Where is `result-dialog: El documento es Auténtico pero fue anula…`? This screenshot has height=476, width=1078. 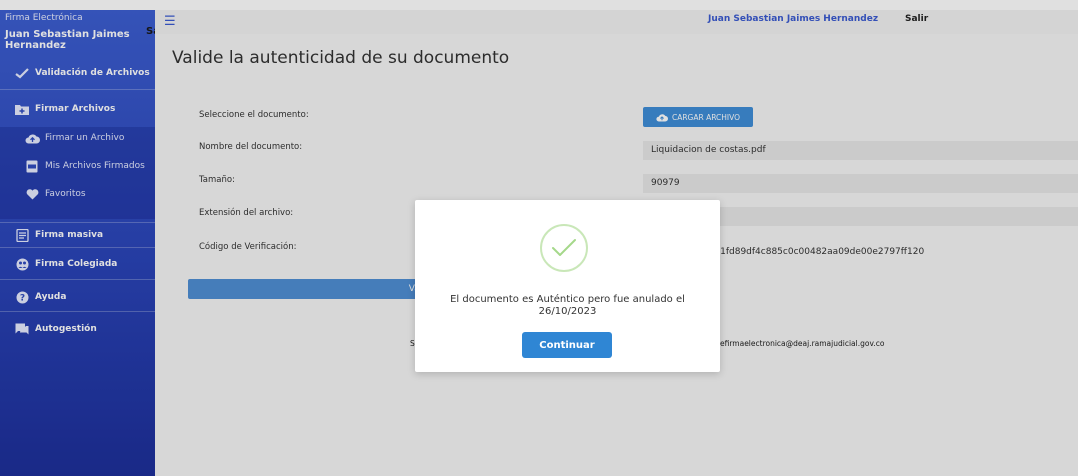 result-dialog: El documento es Auténtico pero fue anula… is located at coordinates (567, 286).